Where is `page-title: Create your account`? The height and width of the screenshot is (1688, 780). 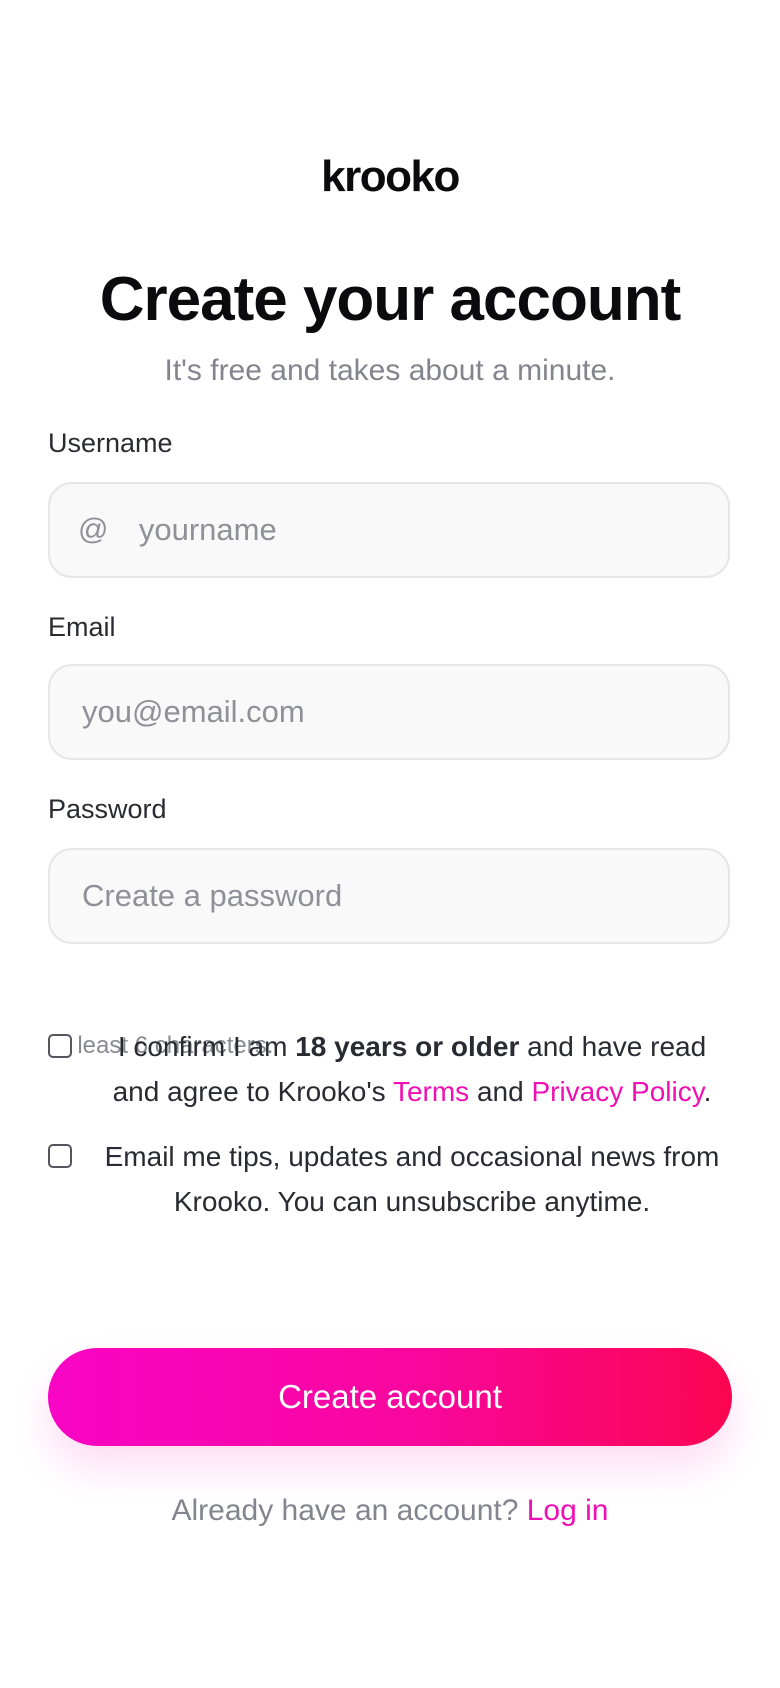 page-title: Create your account is located at coordinates (390, 299).